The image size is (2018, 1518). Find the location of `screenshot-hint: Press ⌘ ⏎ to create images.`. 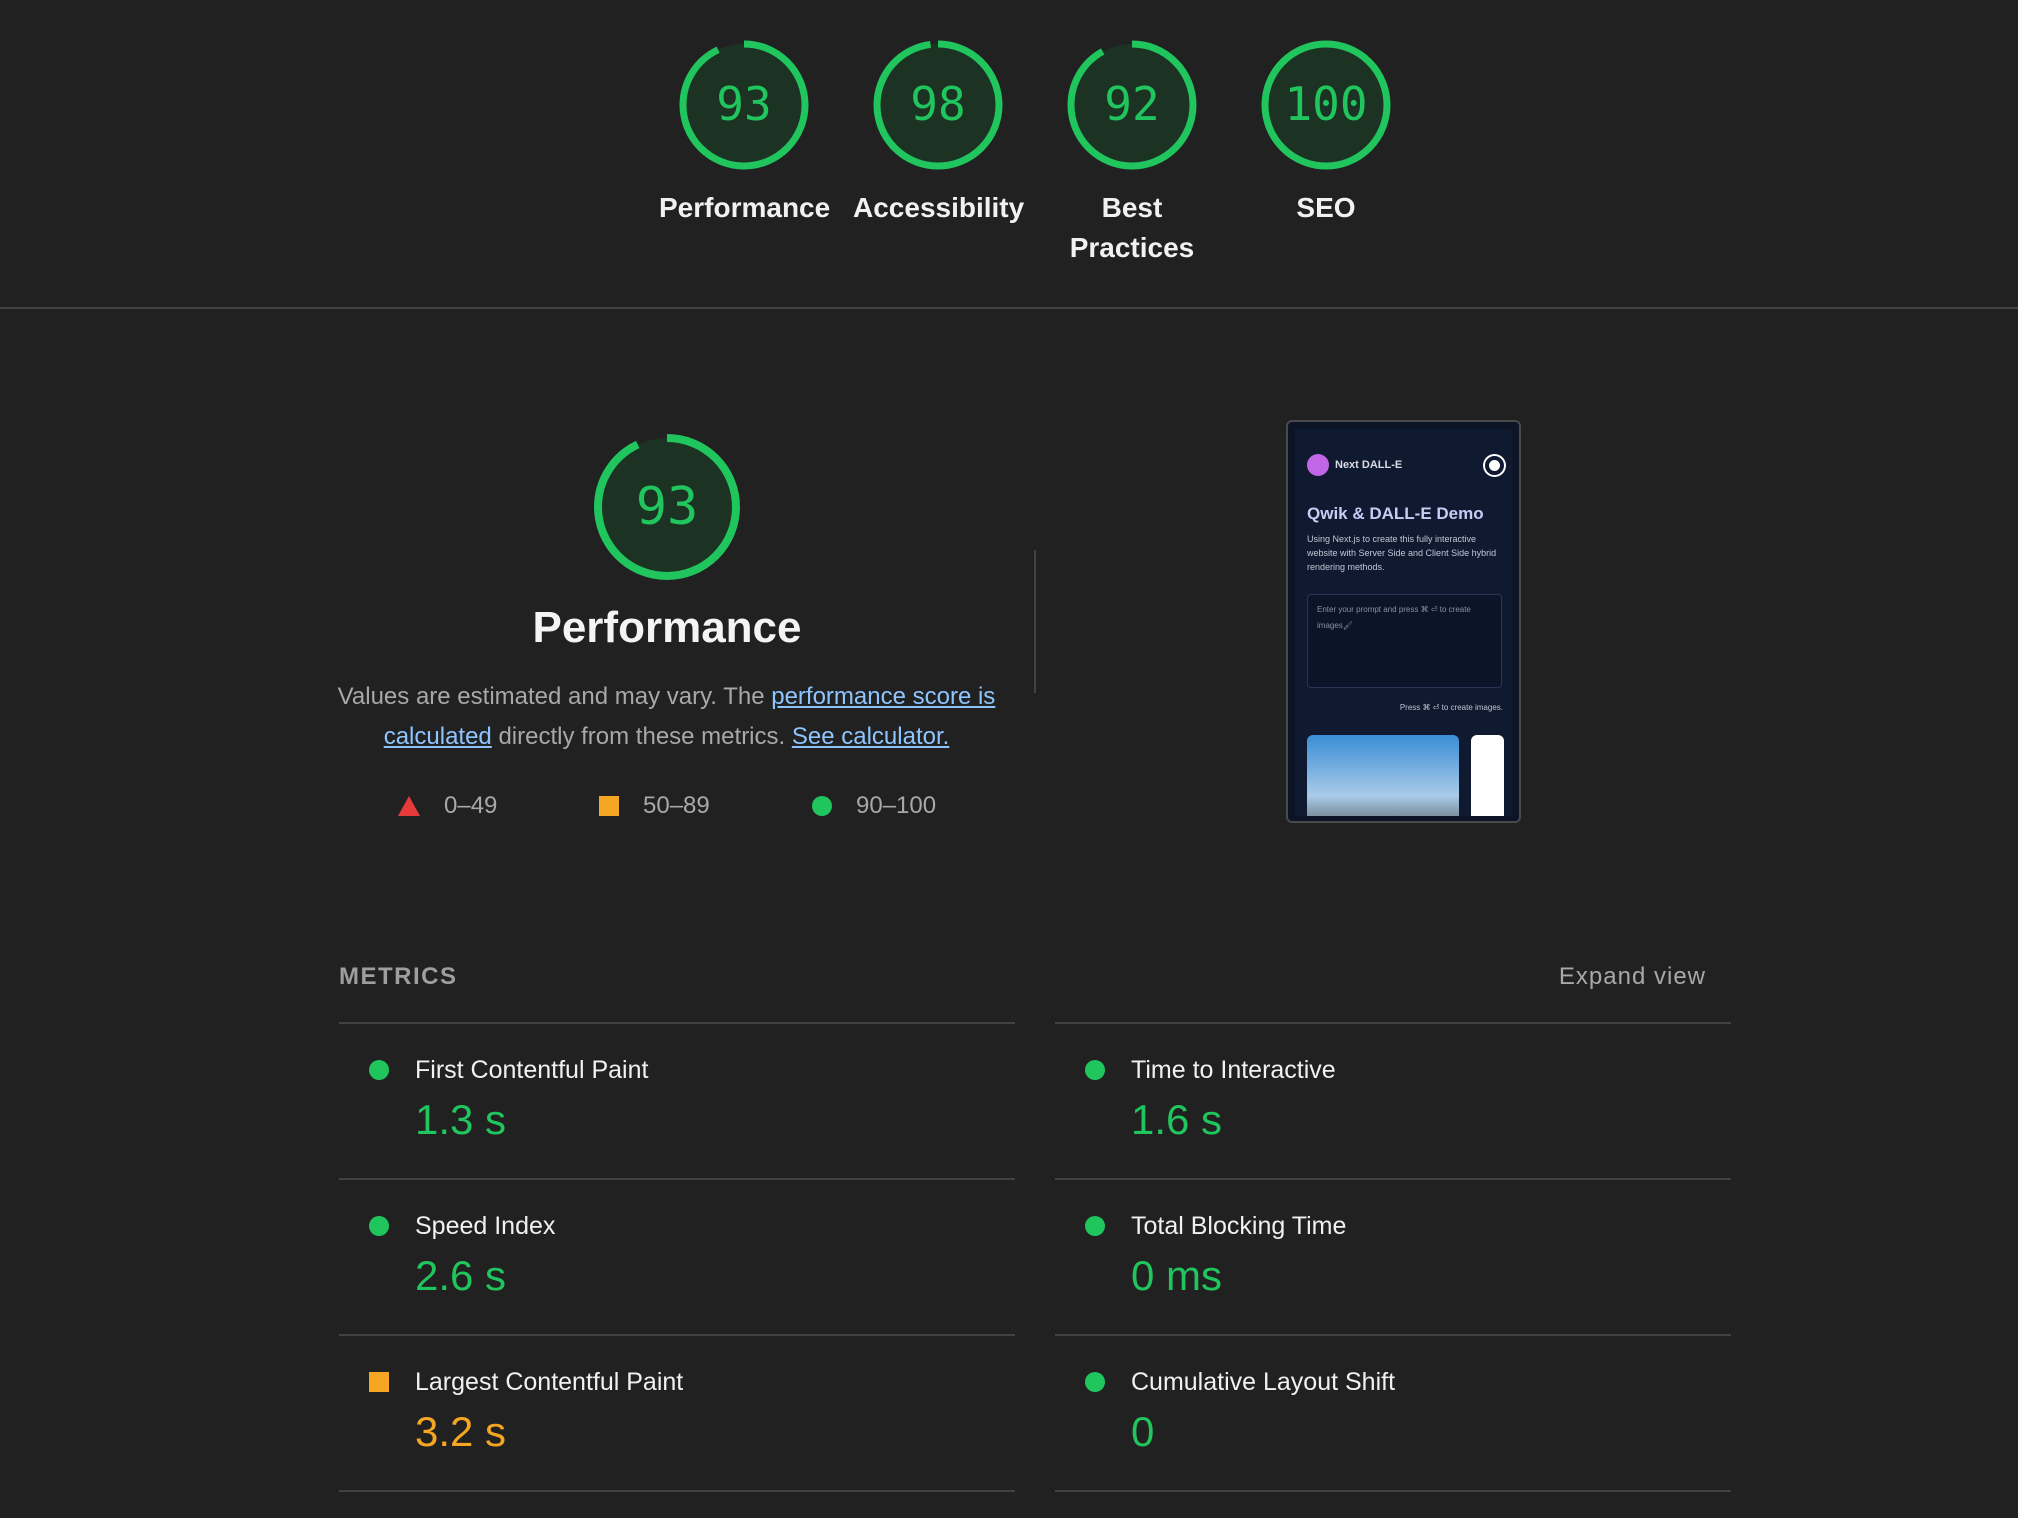

screenshot-hint: Press ⌘ ⏎ to create images. is located at coordinates (1451, 707).